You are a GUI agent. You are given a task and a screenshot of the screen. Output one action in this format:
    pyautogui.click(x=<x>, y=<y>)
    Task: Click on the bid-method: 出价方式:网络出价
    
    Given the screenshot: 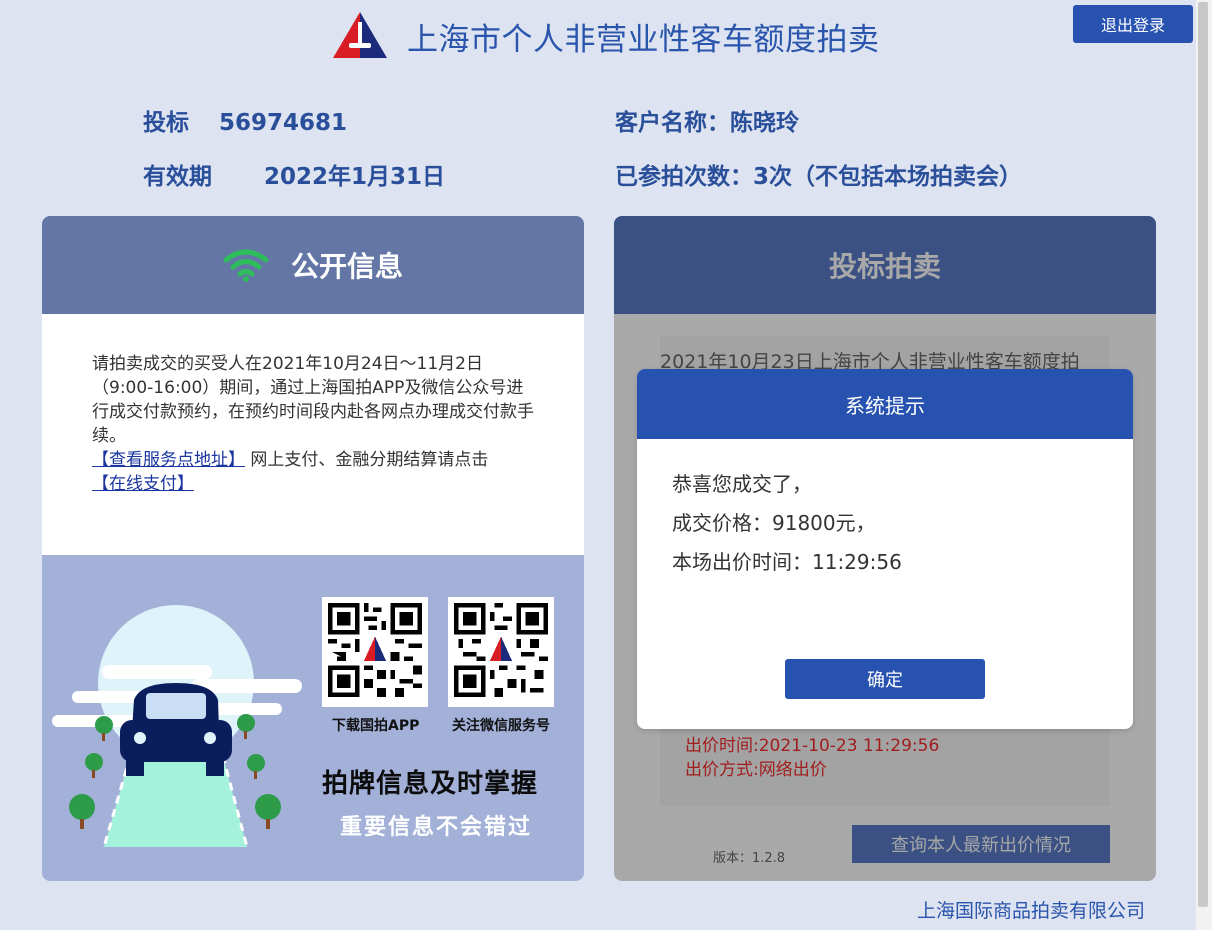 What is the action you would take?
    pyautogui.click(x=756, y=770)
    